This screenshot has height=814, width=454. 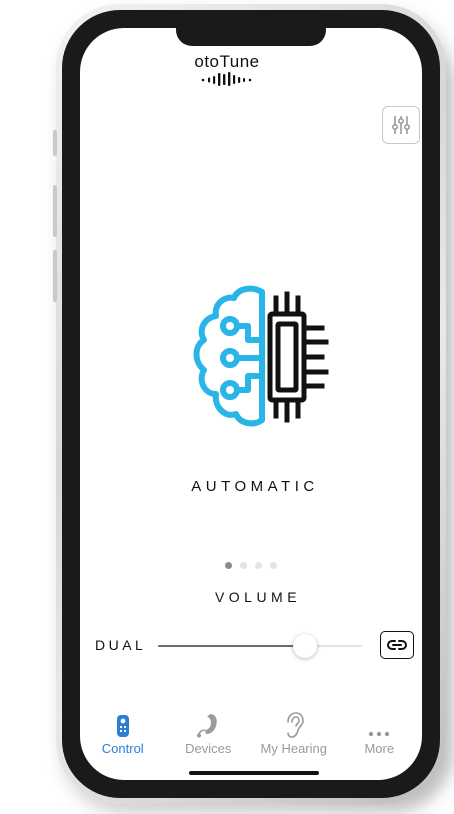 I want to click on link-icon, so click(x=397, y=645).